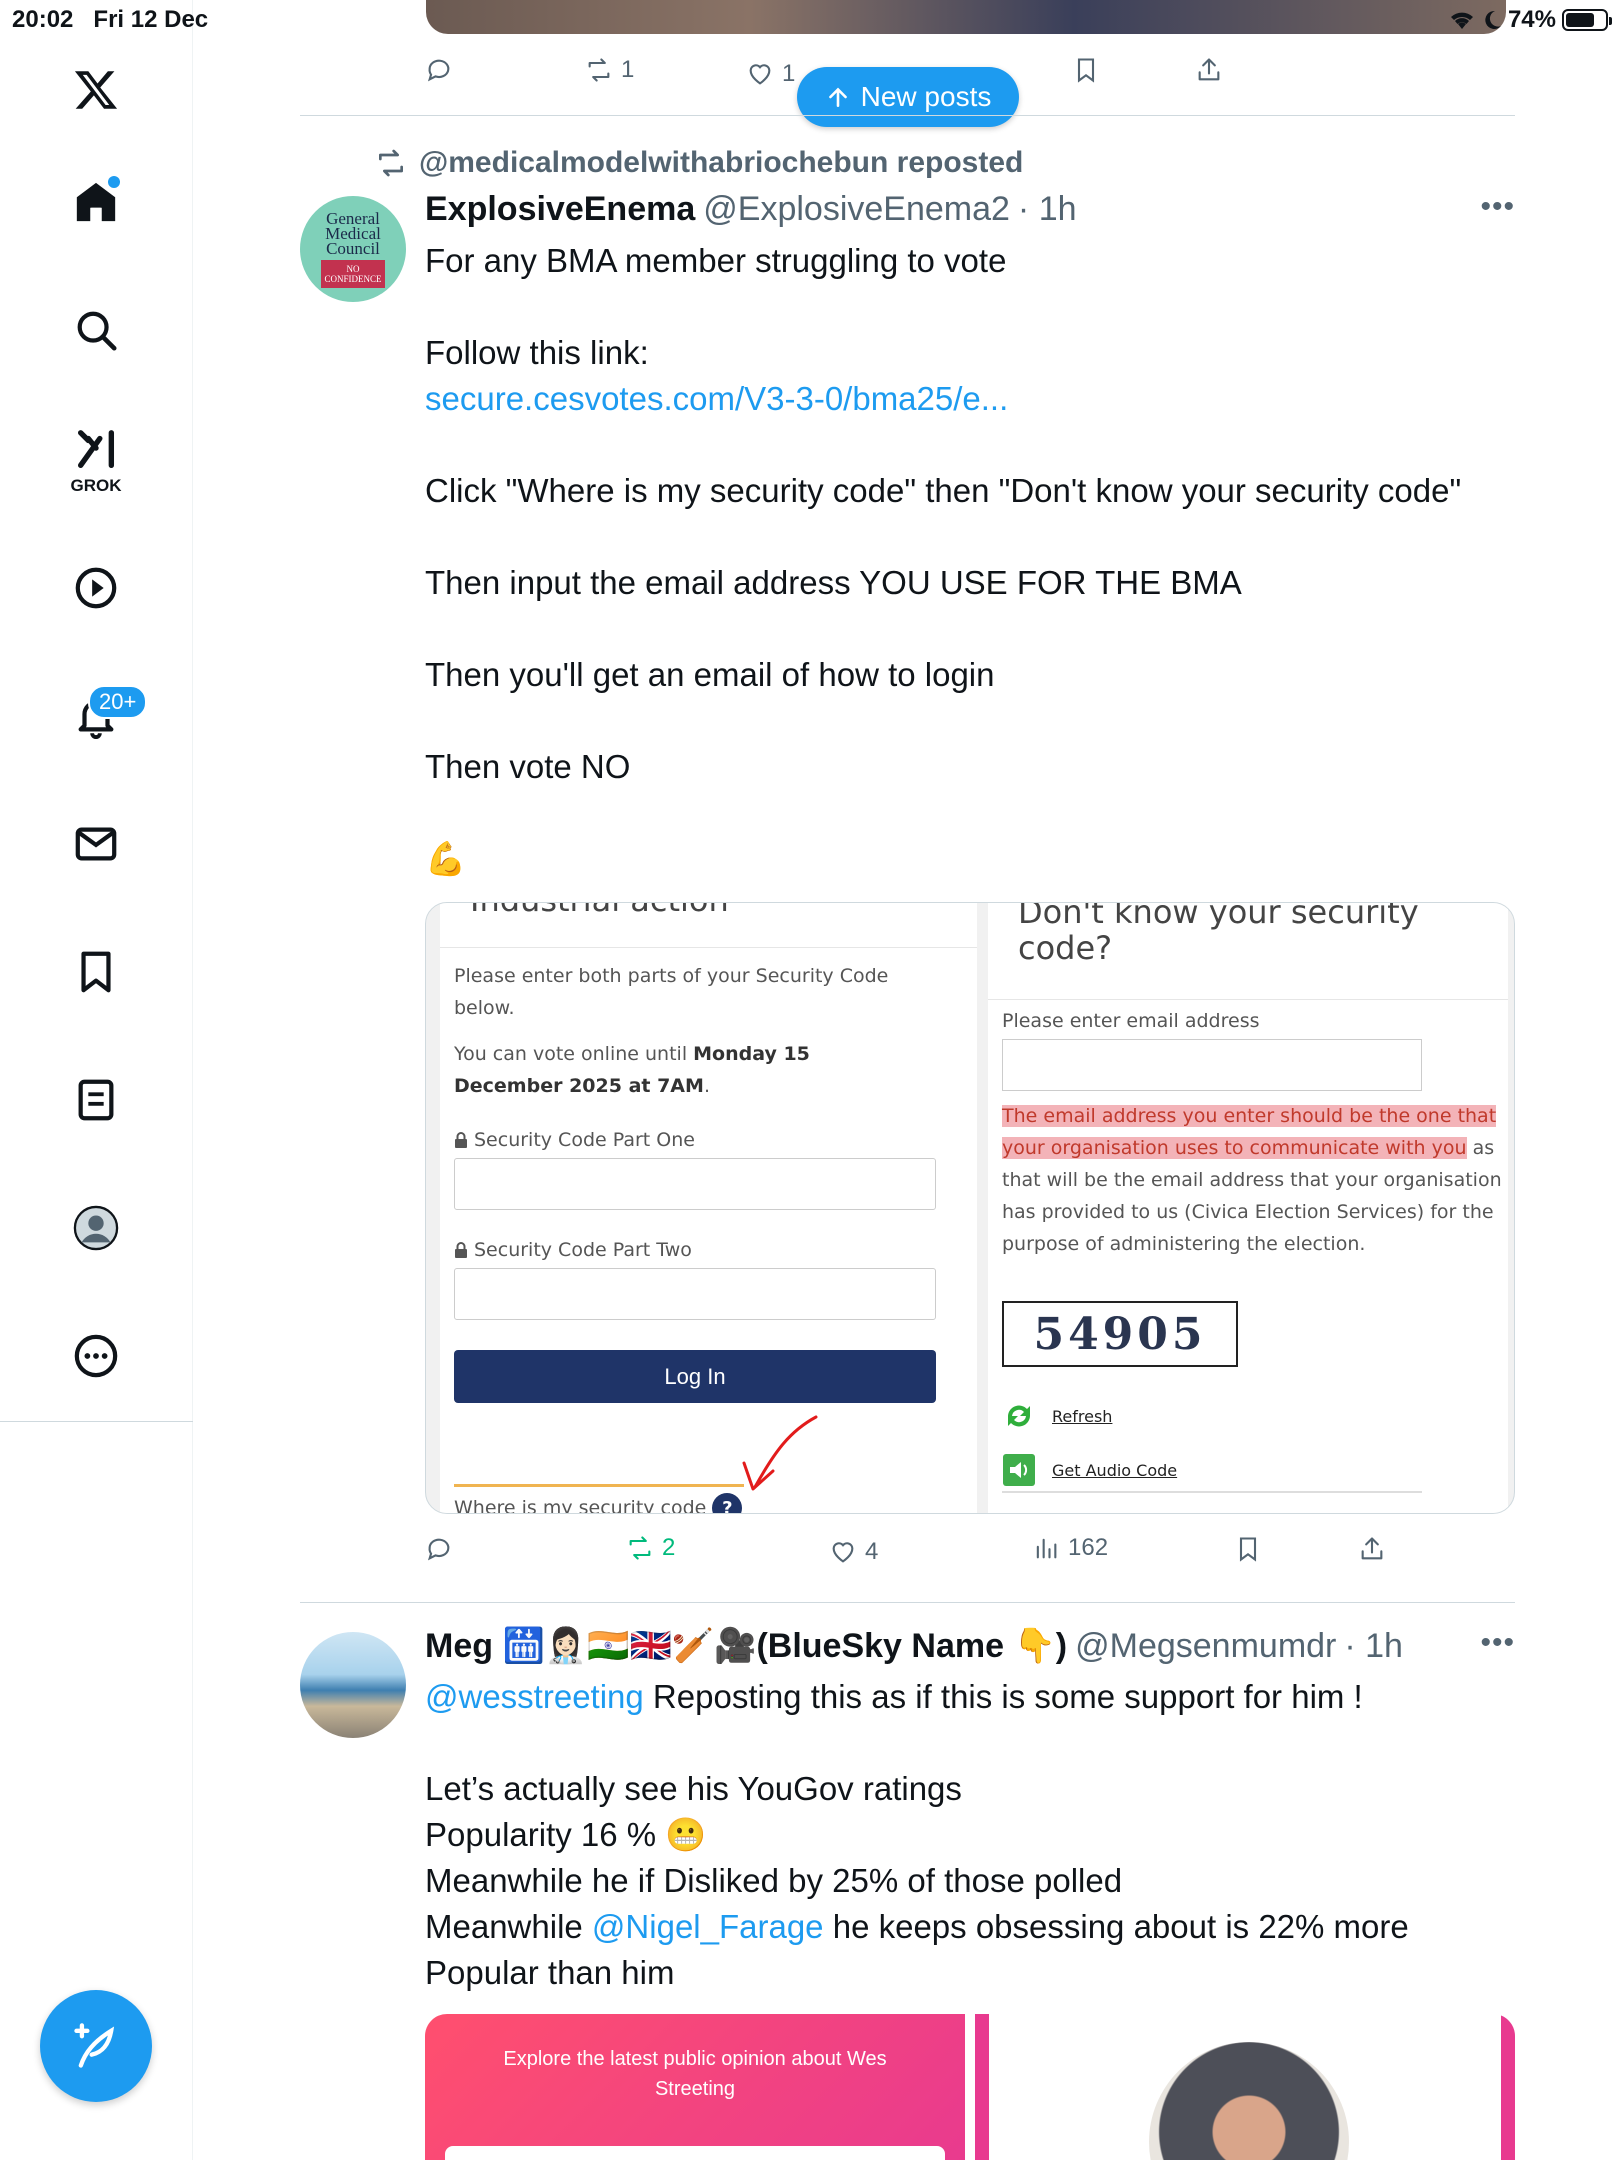 The width and height of the screenshot is (1620, 2160). What do you see at coordinates (628, 69) in the screenshot?
I see `repost-count: 1` at bounding box center [628, 69].